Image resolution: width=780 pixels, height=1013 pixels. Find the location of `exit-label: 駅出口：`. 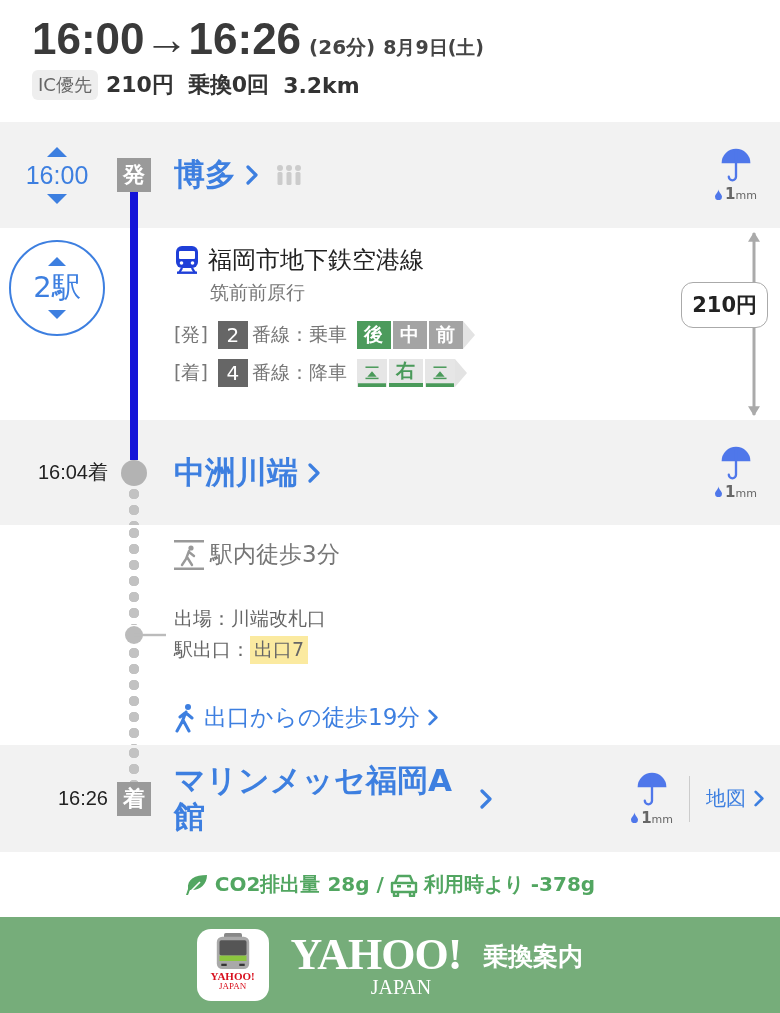

exit-label: 駅出口： is located at coordinates (212, 649).